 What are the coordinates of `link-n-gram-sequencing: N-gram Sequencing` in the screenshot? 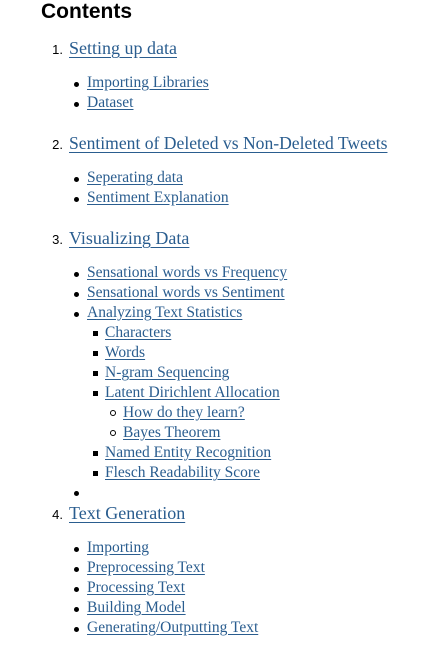 It's located at (167, 373).